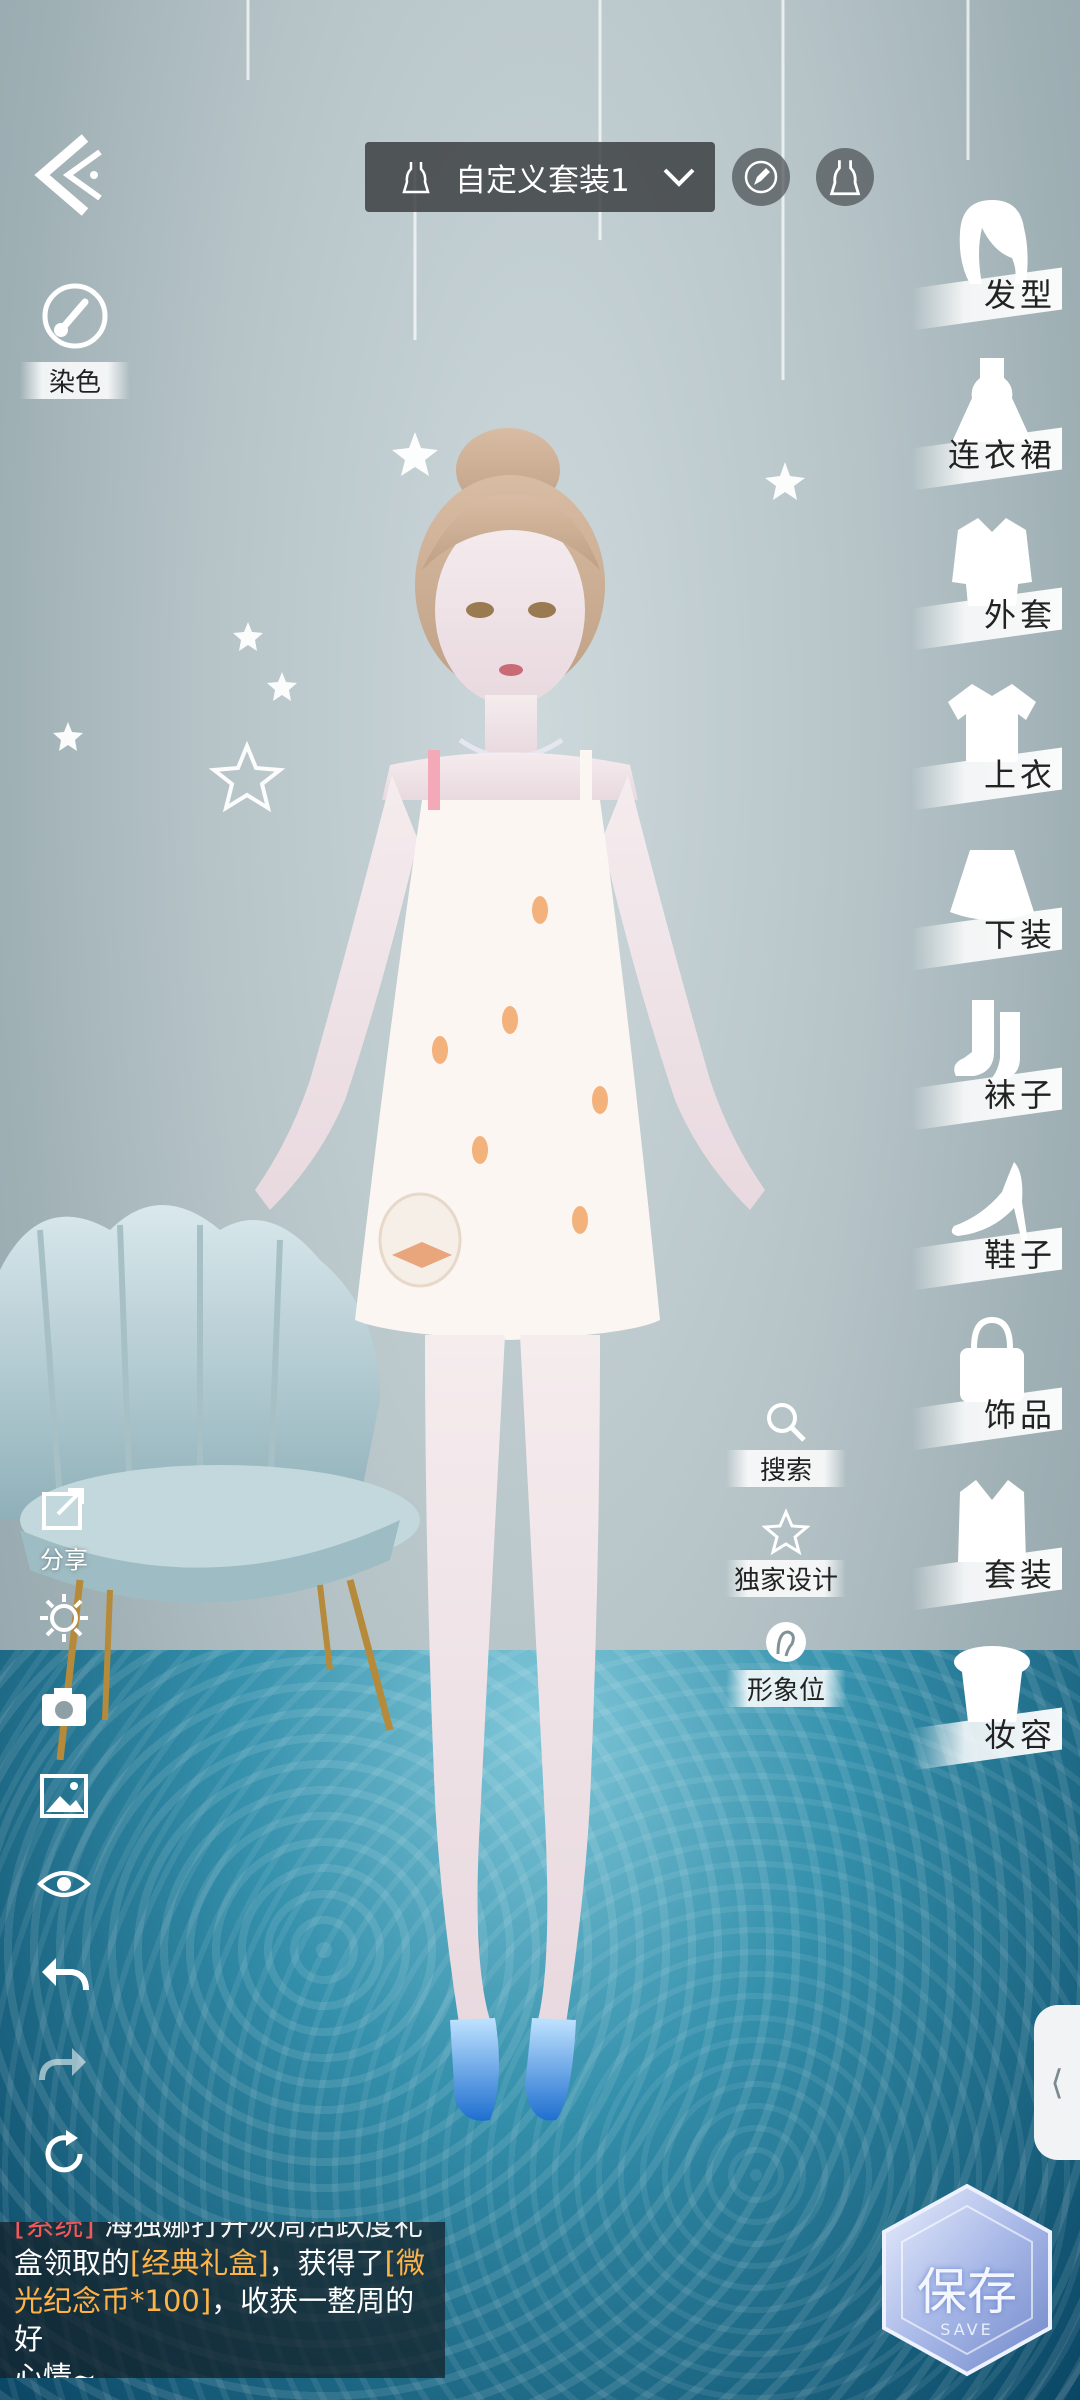  I want to click on category-top: 上衣, so click(987, 747).